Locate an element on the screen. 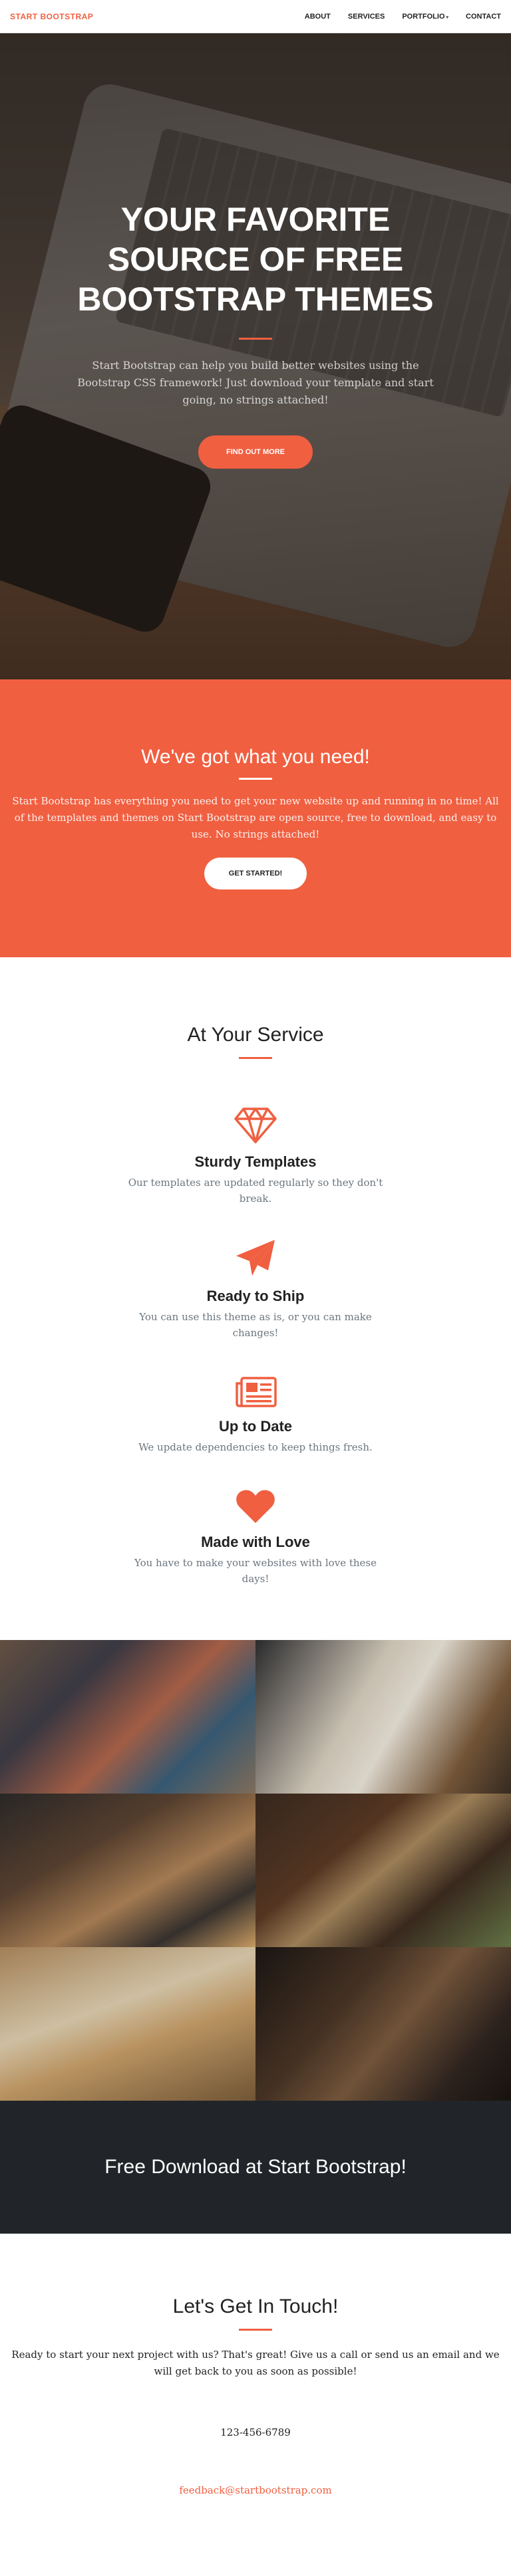 Image resolution: width=511 pixels, height=2576 pixels. nav-item-about: ABOUT is located at coordinates (318, 17).